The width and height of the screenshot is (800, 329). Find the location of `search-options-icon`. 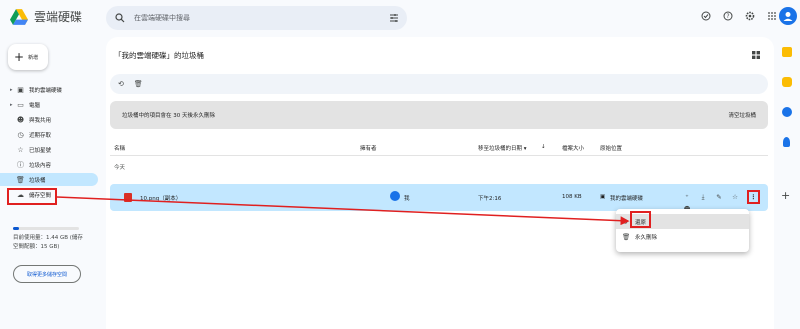

search-options-icon is located at coordinates (394, 18).